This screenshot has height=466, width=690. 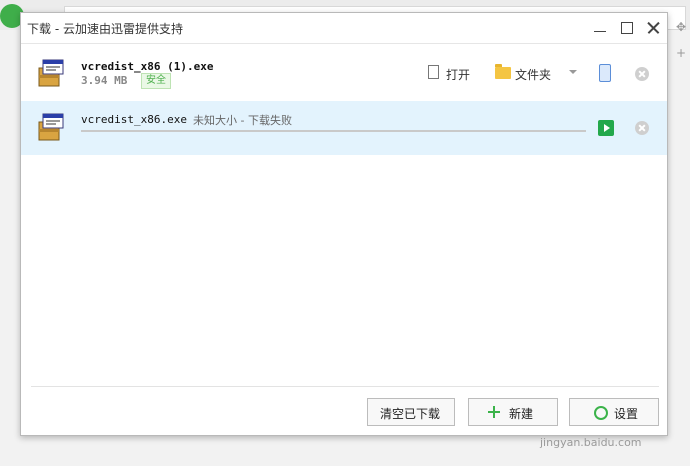 What do you see at coordinates (494, 412) in the screenshot?
I see `plus-icon` at bounding box center [494, 412].